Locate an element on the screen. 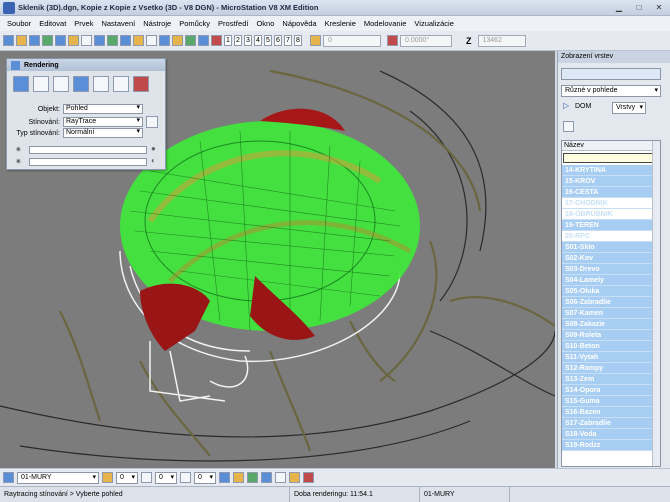 This screenshot has width=670, height=502. layer-row: S13-Zem is located at coordinates (611, 379).